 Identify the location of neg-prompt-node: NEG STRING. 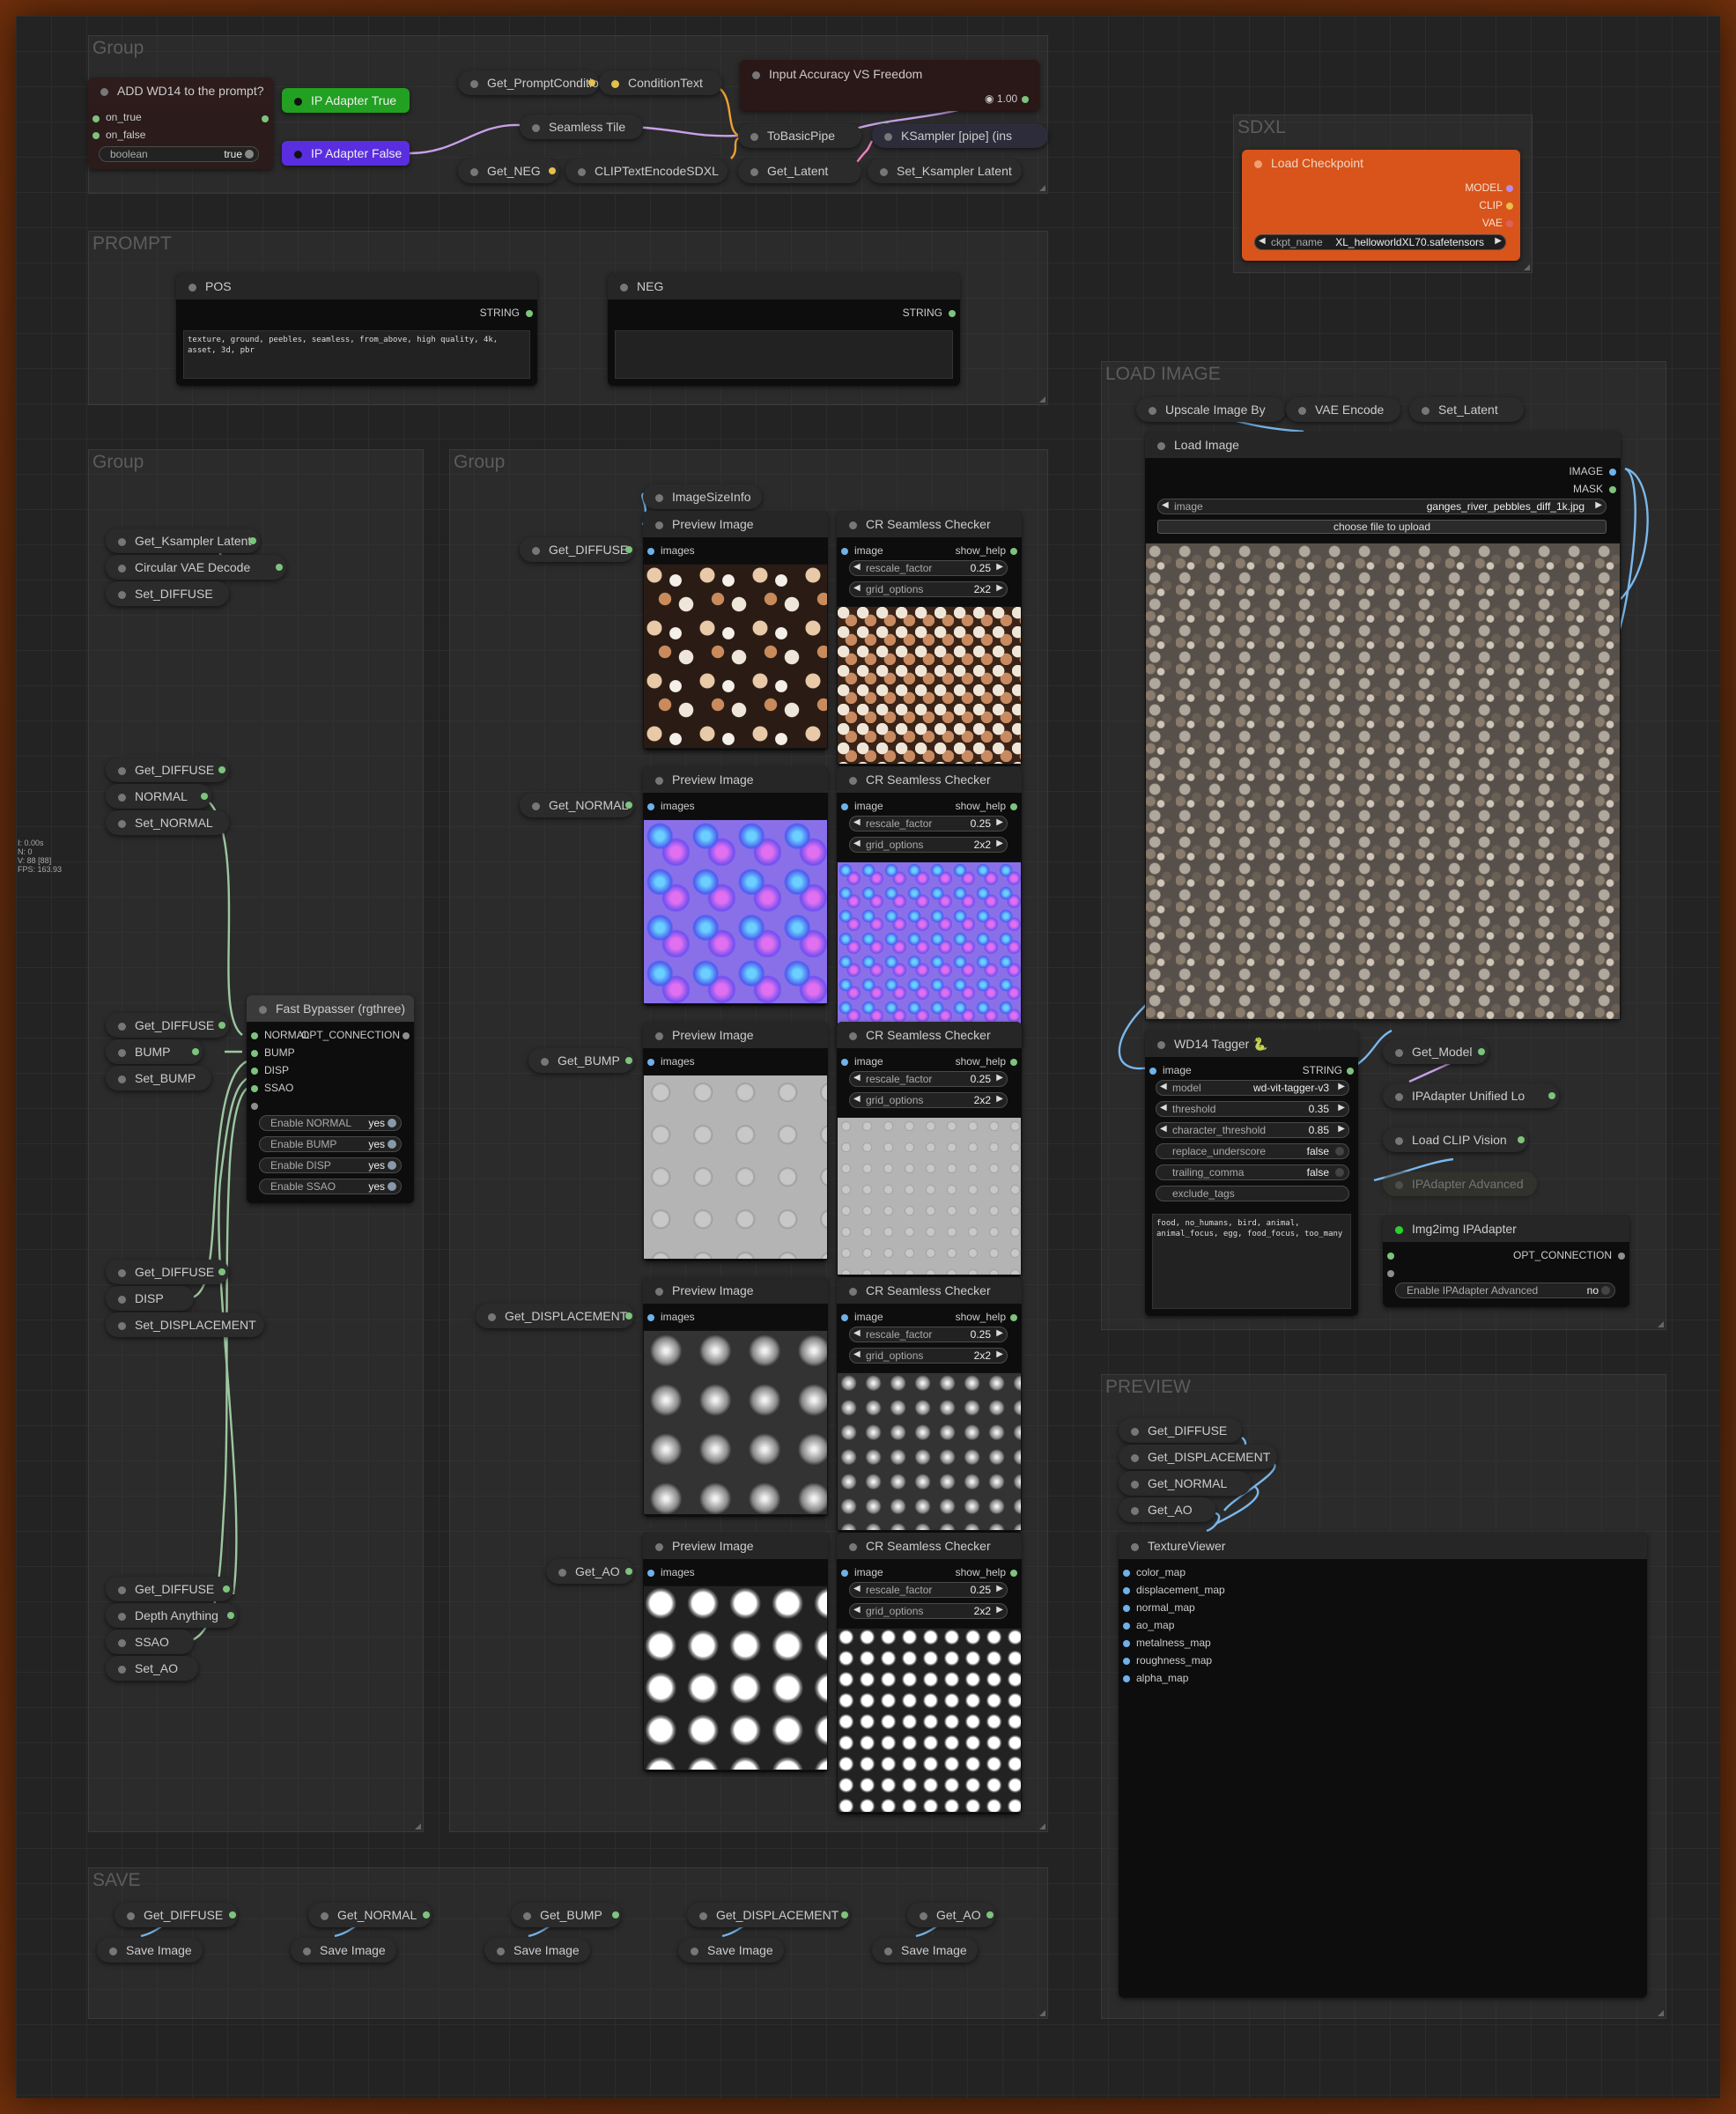
(784, 329).